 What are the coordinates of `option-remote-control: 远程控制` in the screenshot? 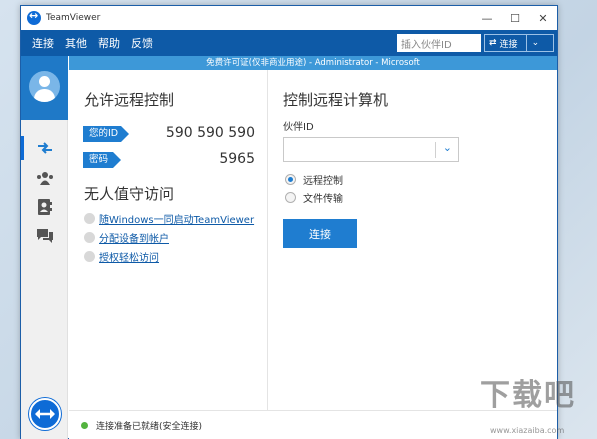 It's located at (314, 179).